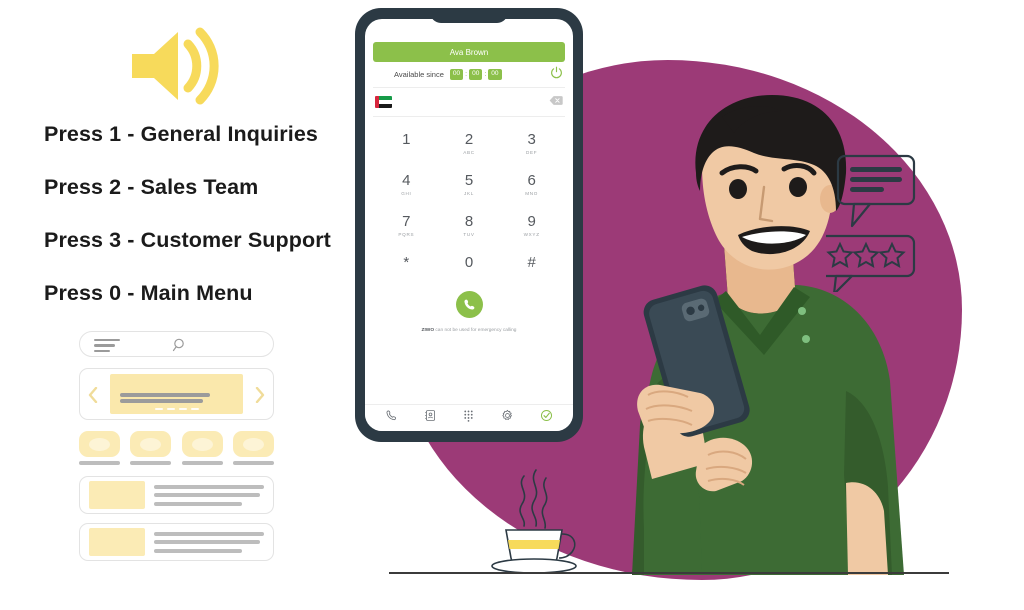 This screenshot has height=610, width=1024. Describe the element at coordinates (419, 74) in the screenshot. I see `availability-label: Available since` at that location.